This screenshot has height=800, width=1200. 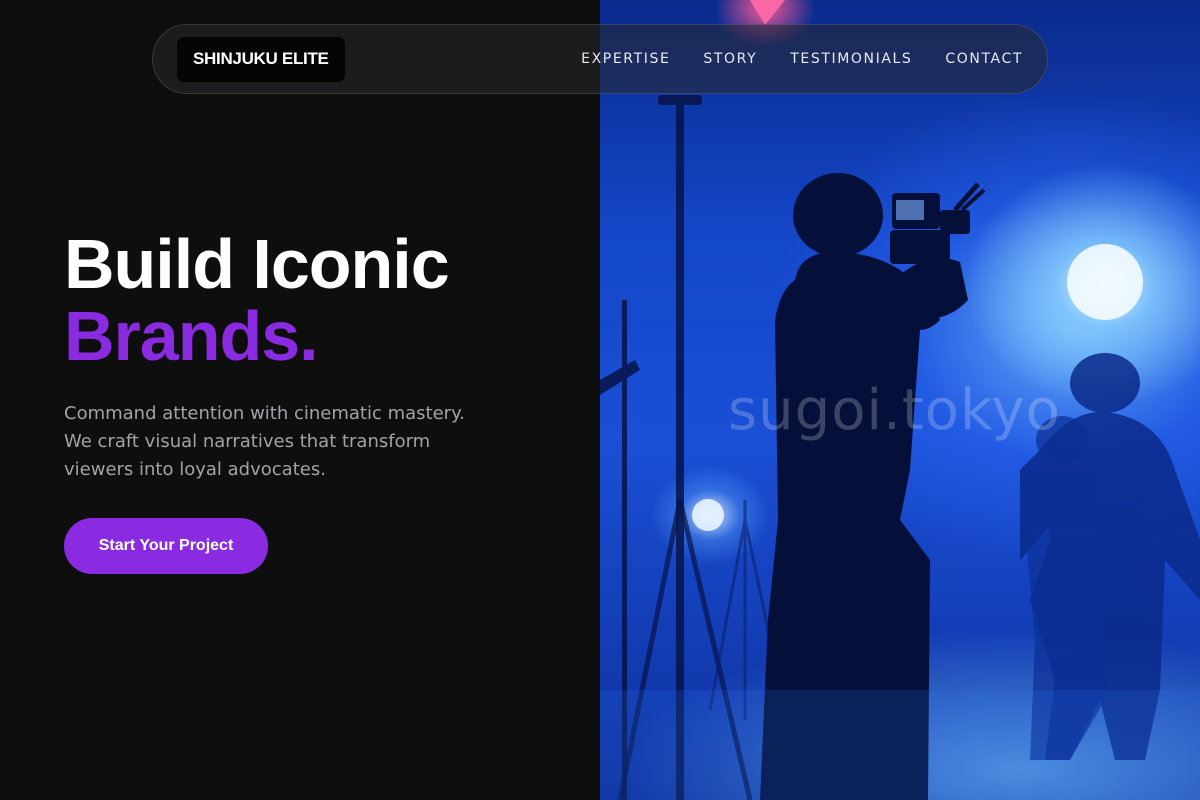 What do you see at coordinates (257, 264) in the screenshot?
I see `headline-line-1: Build Iconic` at bounding box center [257, 264].